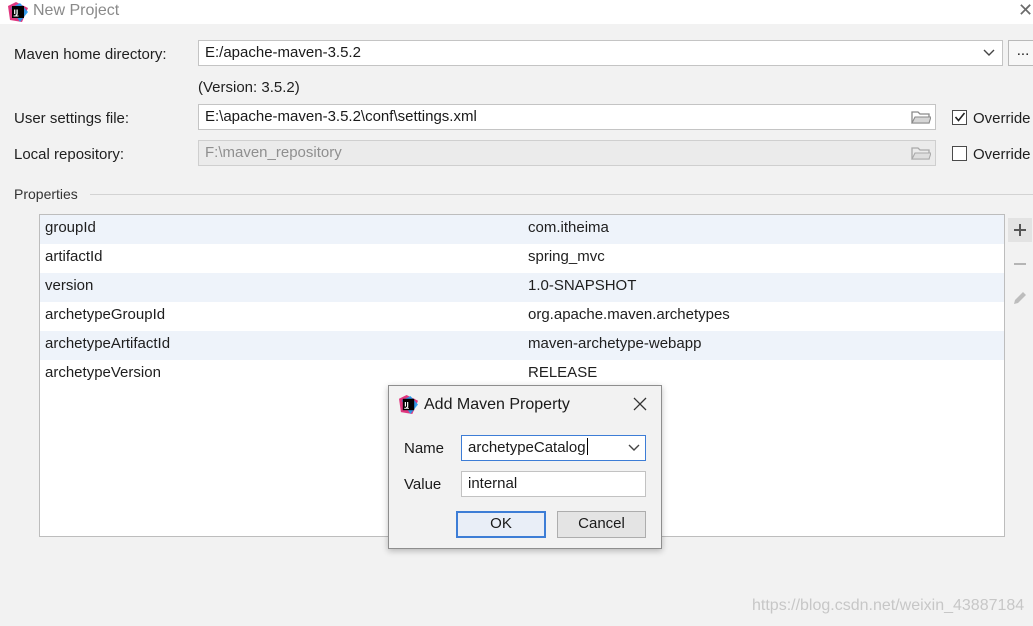 The image size is (1033, 626). What do you see at coordinates (76, 10) in the screenshot?
I see `window-title: New Project` at bounding box center [76, 10].